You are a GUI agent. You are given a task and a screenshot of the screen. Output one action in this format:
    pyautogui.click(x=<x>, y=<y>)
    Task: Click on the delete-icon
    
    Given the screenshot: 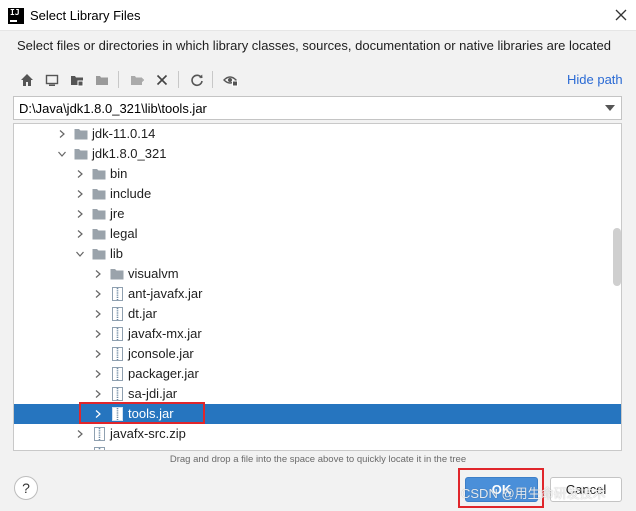 What is the action you would take?
    pyautogui.click(x=162, y=80)
    